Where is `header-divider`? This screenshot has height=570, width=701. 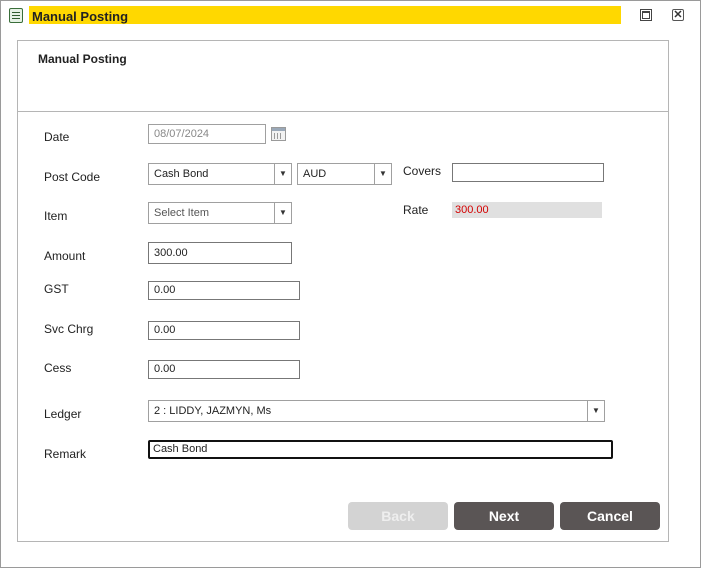 header-divider is located at coordinates (343, 111).